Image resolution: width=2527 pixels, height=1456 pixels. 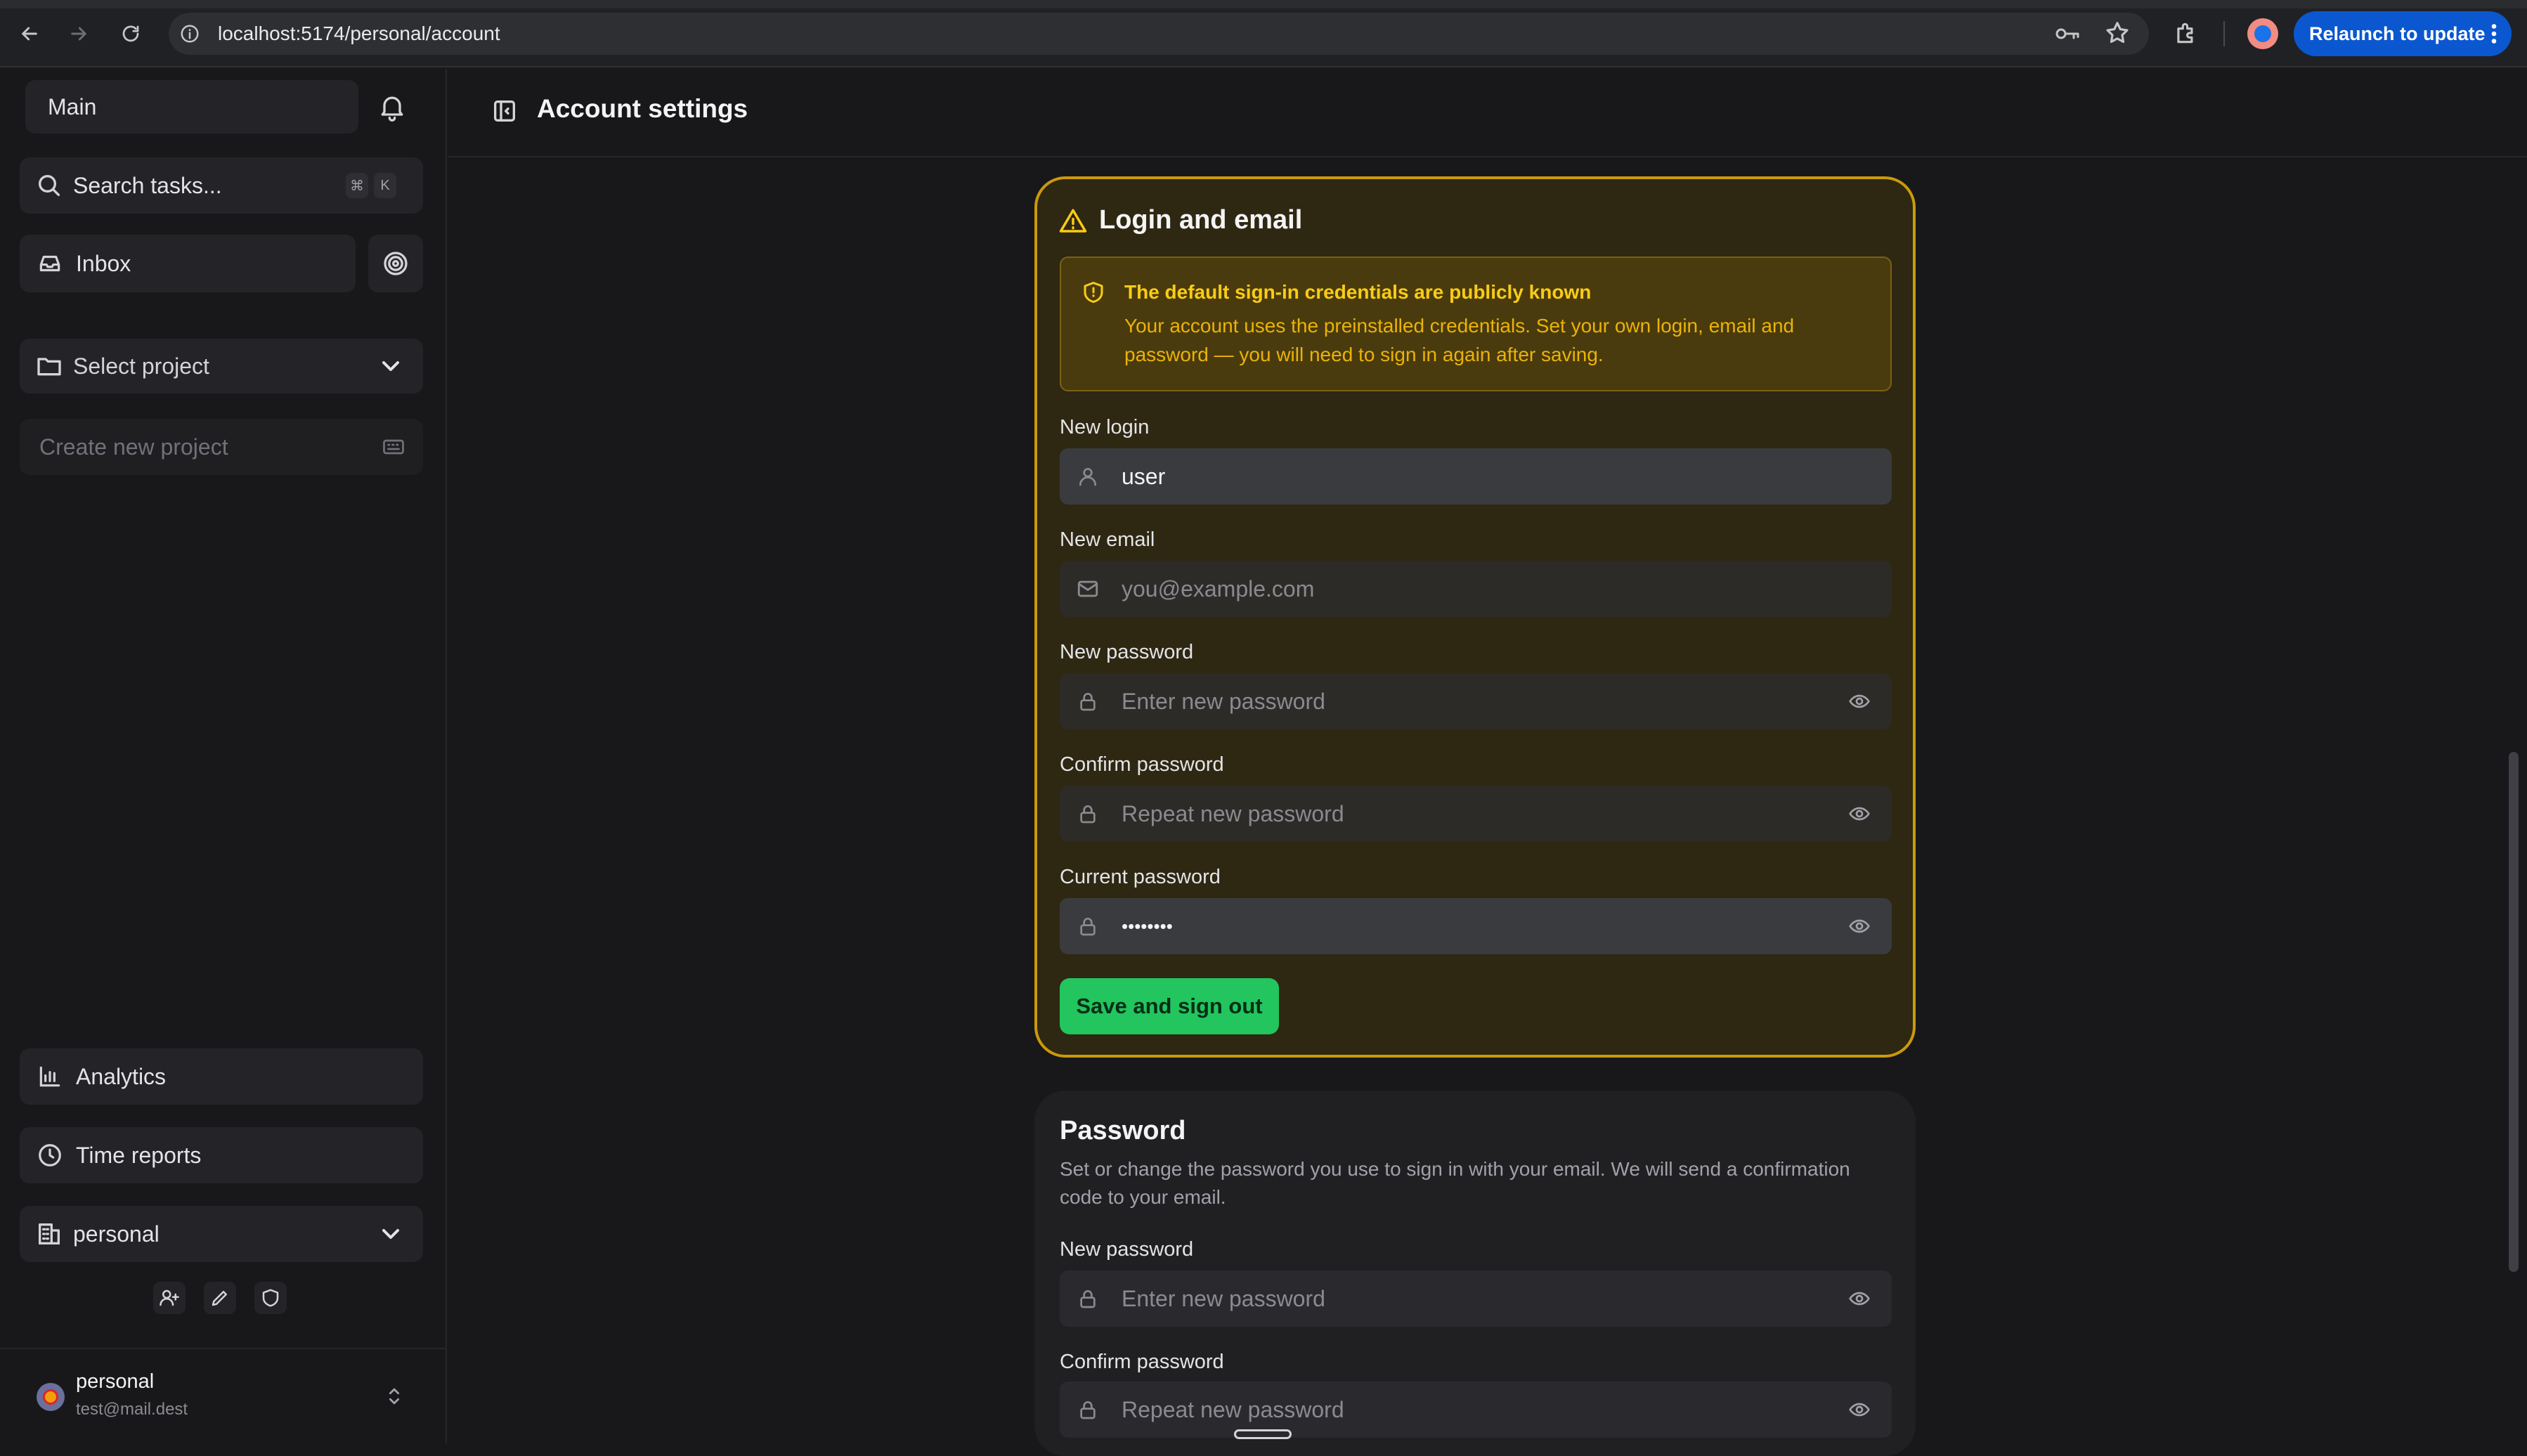 What do you see at coordinates (1142, 764) in the screenshot?
I see `confirm-password-label: Confirm password` at bounding box center [1142, 764].